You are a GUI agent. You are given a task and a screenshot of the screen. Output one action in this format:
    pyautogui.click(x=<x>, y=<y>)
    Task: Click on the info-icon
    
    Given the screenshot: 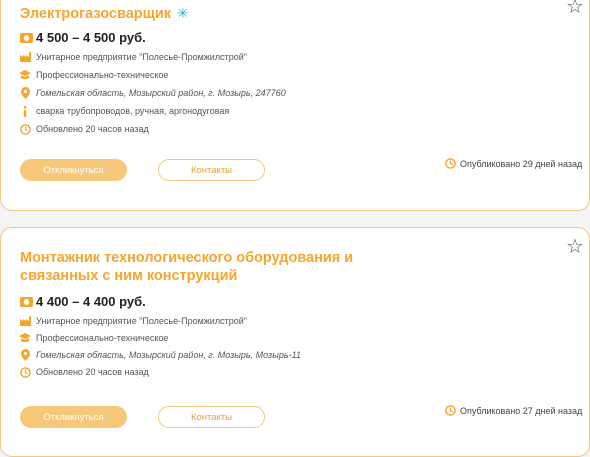 What is the action you would take?
    pyautogui.click(x=25, y=111)
    